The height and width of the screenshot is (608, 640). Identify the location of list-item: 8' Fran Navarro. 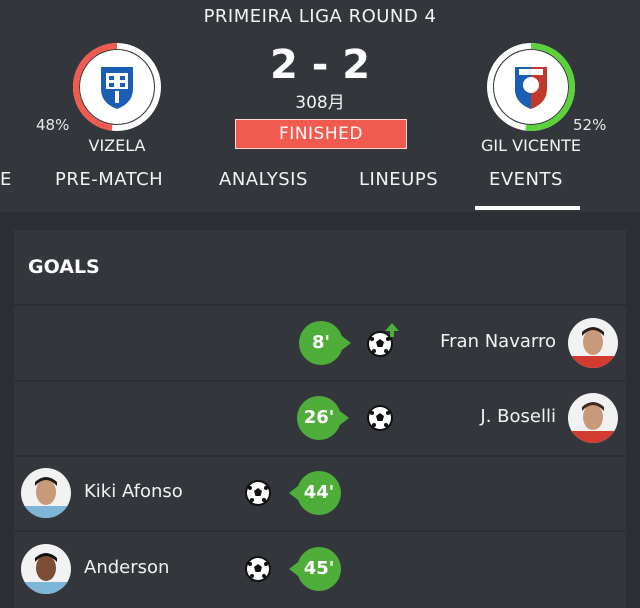
(320, 343).